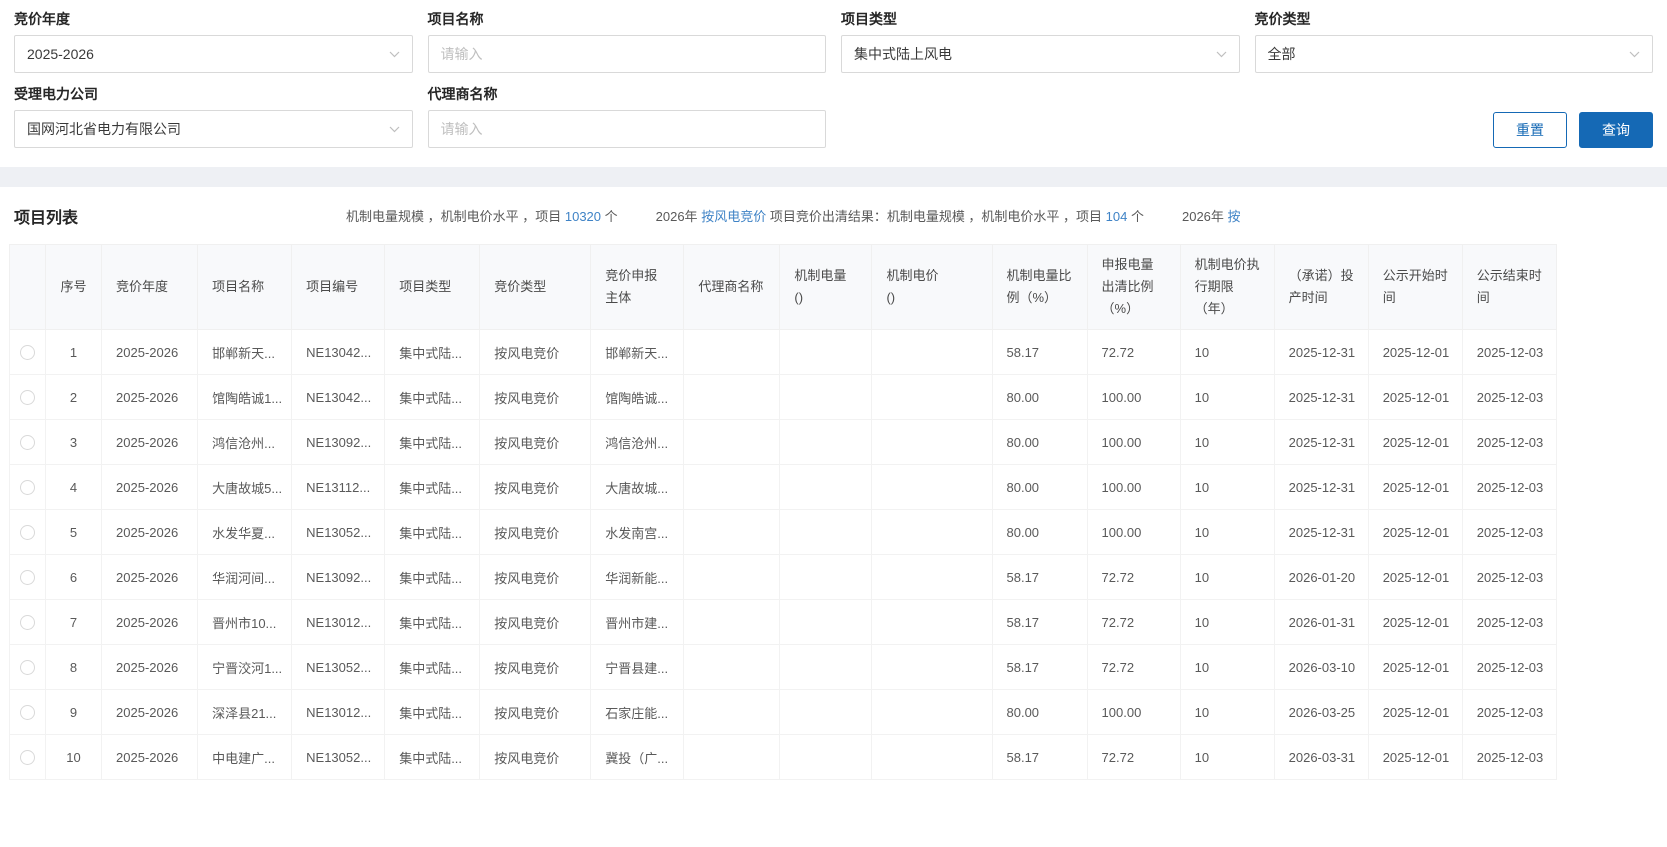 The width and height of the screenshot is (1667, 847). What do you see at coordinates (1321, 577) in the screenshot?
I see `table-cell: 2026-01-20` at bounding box center [1321, 577].